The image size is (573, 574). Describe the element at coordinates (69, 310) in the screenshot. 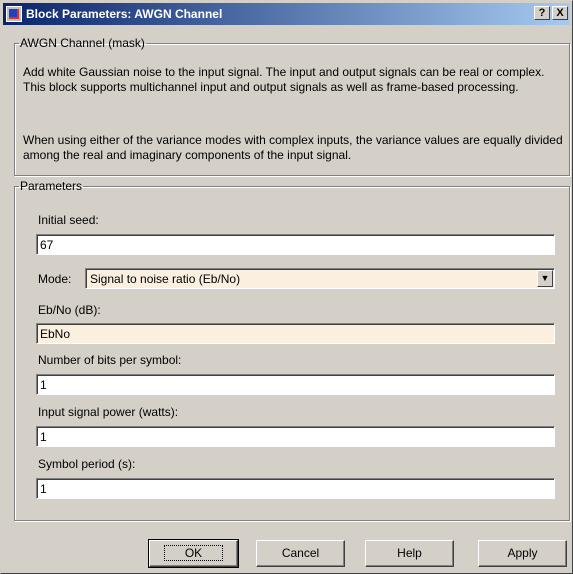

I see `ebno-label: Eb/No (dB):` at that location.